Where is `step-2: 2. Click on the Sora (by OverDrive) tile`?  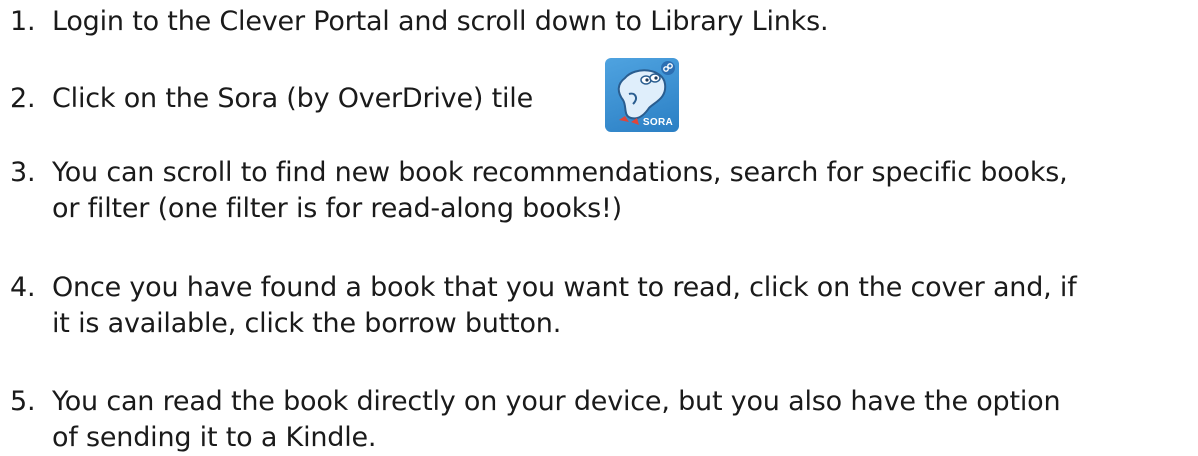 step-2: 2. Click on the Sora (by OverDrive) tile is located at coordinates (603, 99).